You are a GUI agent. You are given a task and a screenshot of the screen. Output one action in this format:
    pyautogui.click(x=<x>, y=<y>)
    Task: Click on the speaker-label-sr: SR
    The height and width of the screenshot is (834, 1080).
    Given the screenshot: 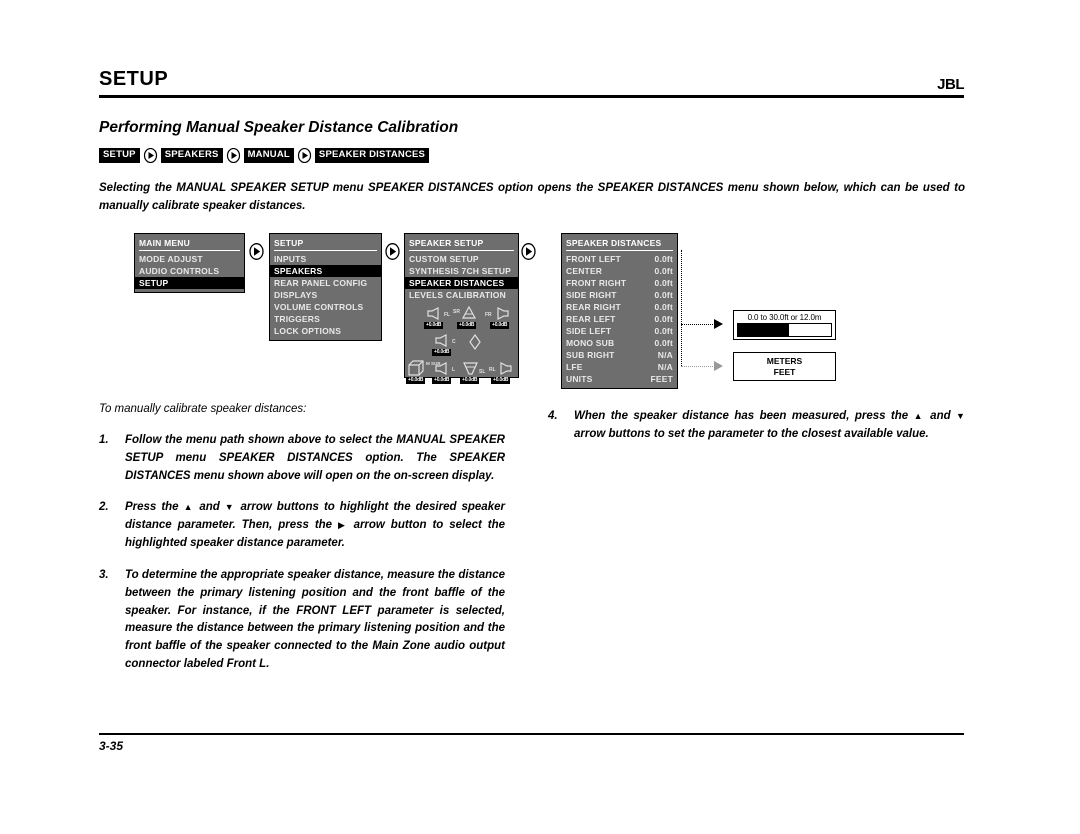 What is the action you would take?
    pyautogui.click(x=456, y=312)
    